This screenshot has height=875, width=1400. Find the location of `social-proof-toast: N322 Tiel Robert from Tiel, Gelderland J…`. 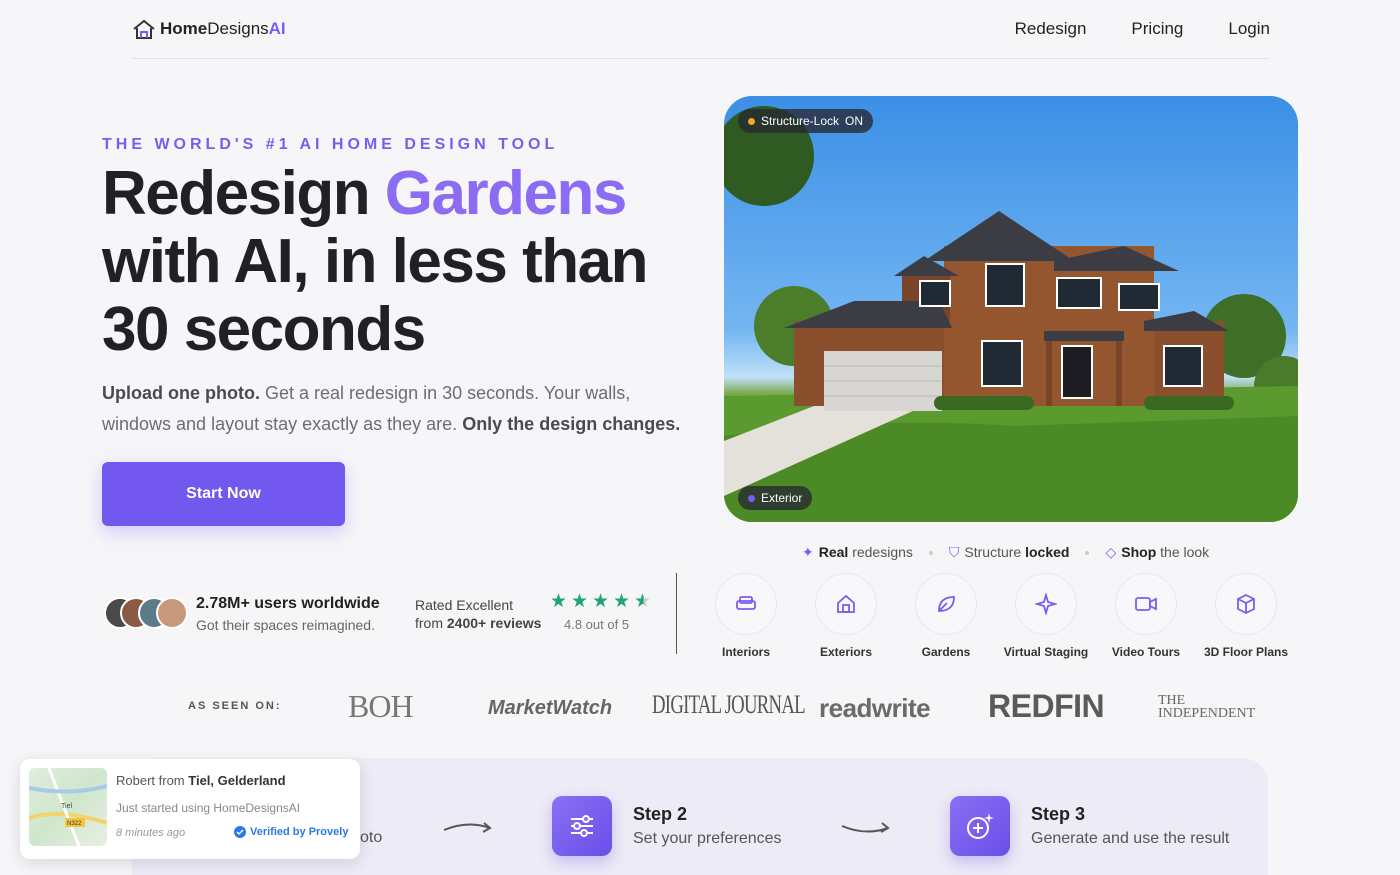

social-proof-toast: N322 Tiel Robert from Tiel, Gelderland J… is located at coordinates (190, 809).